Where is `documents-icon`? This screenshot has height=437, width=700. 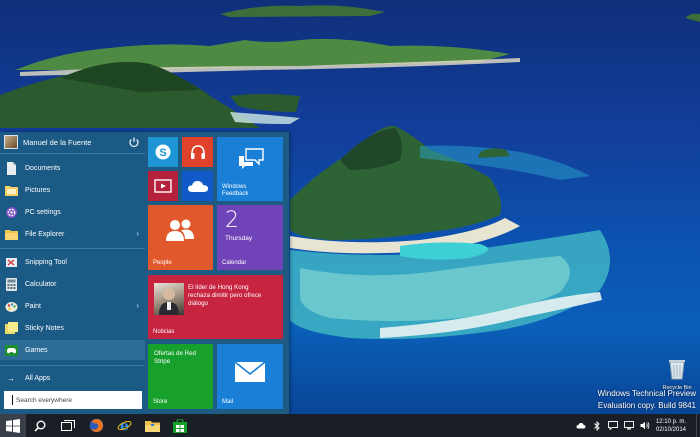
documents-icon is located at coordinates (11, 168).